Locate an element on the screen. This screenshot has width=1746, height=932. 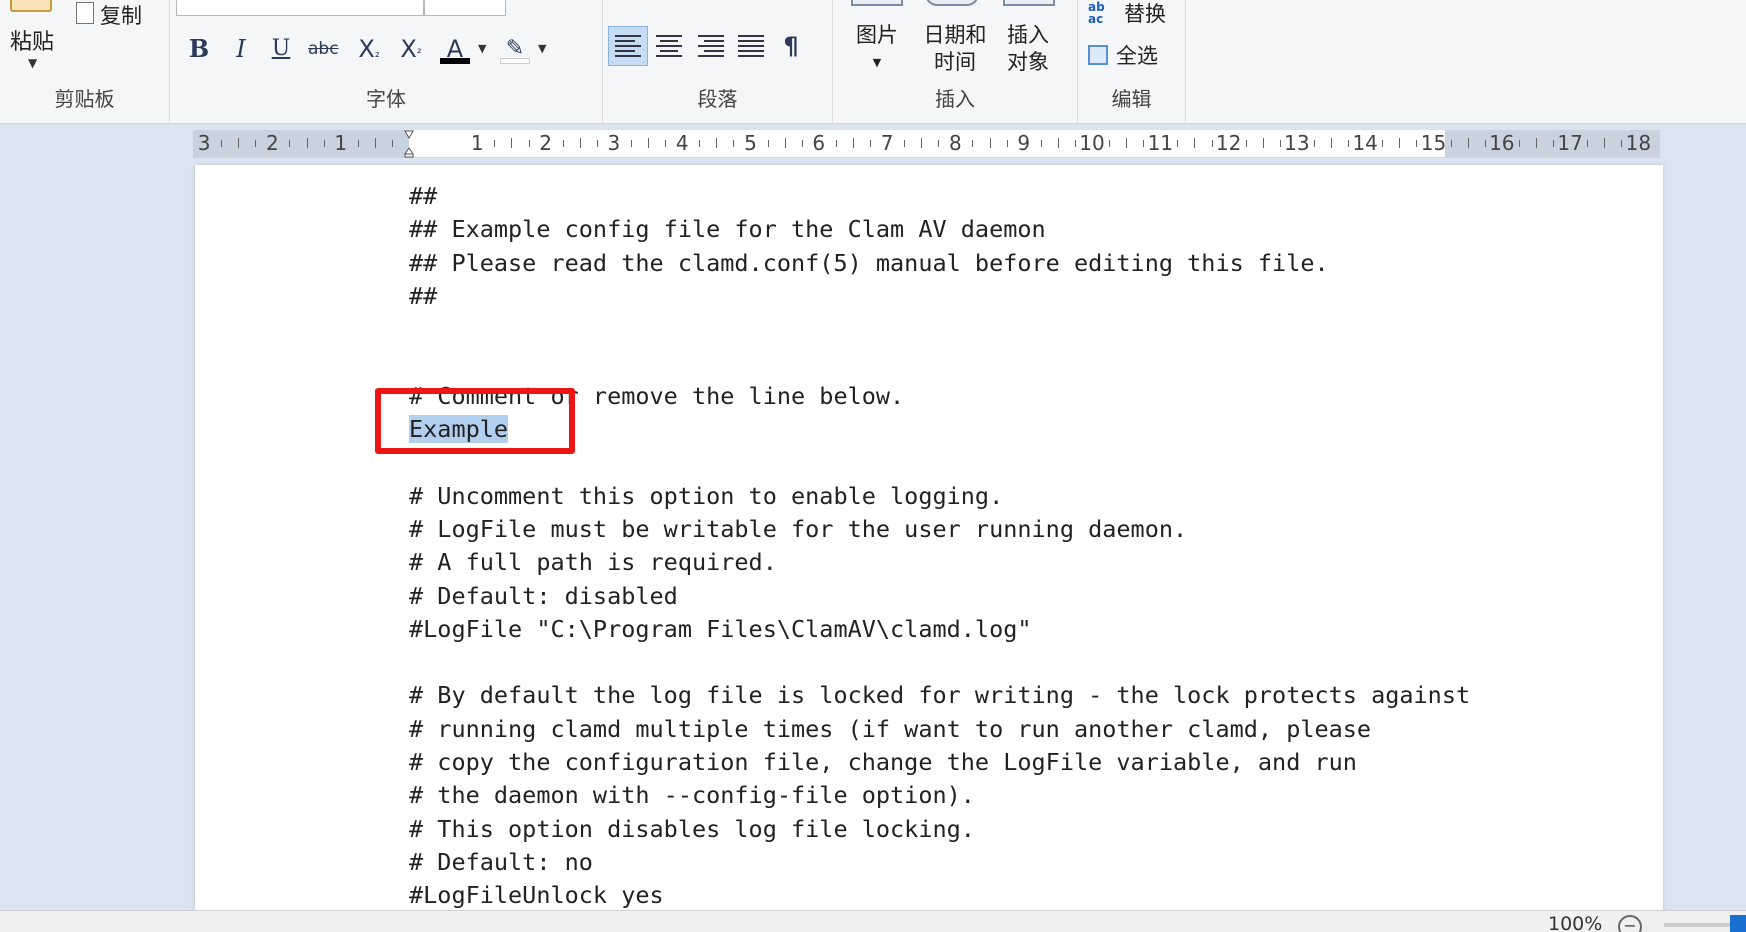
zoom-level: 100% is located at coordinates (1575, 922).